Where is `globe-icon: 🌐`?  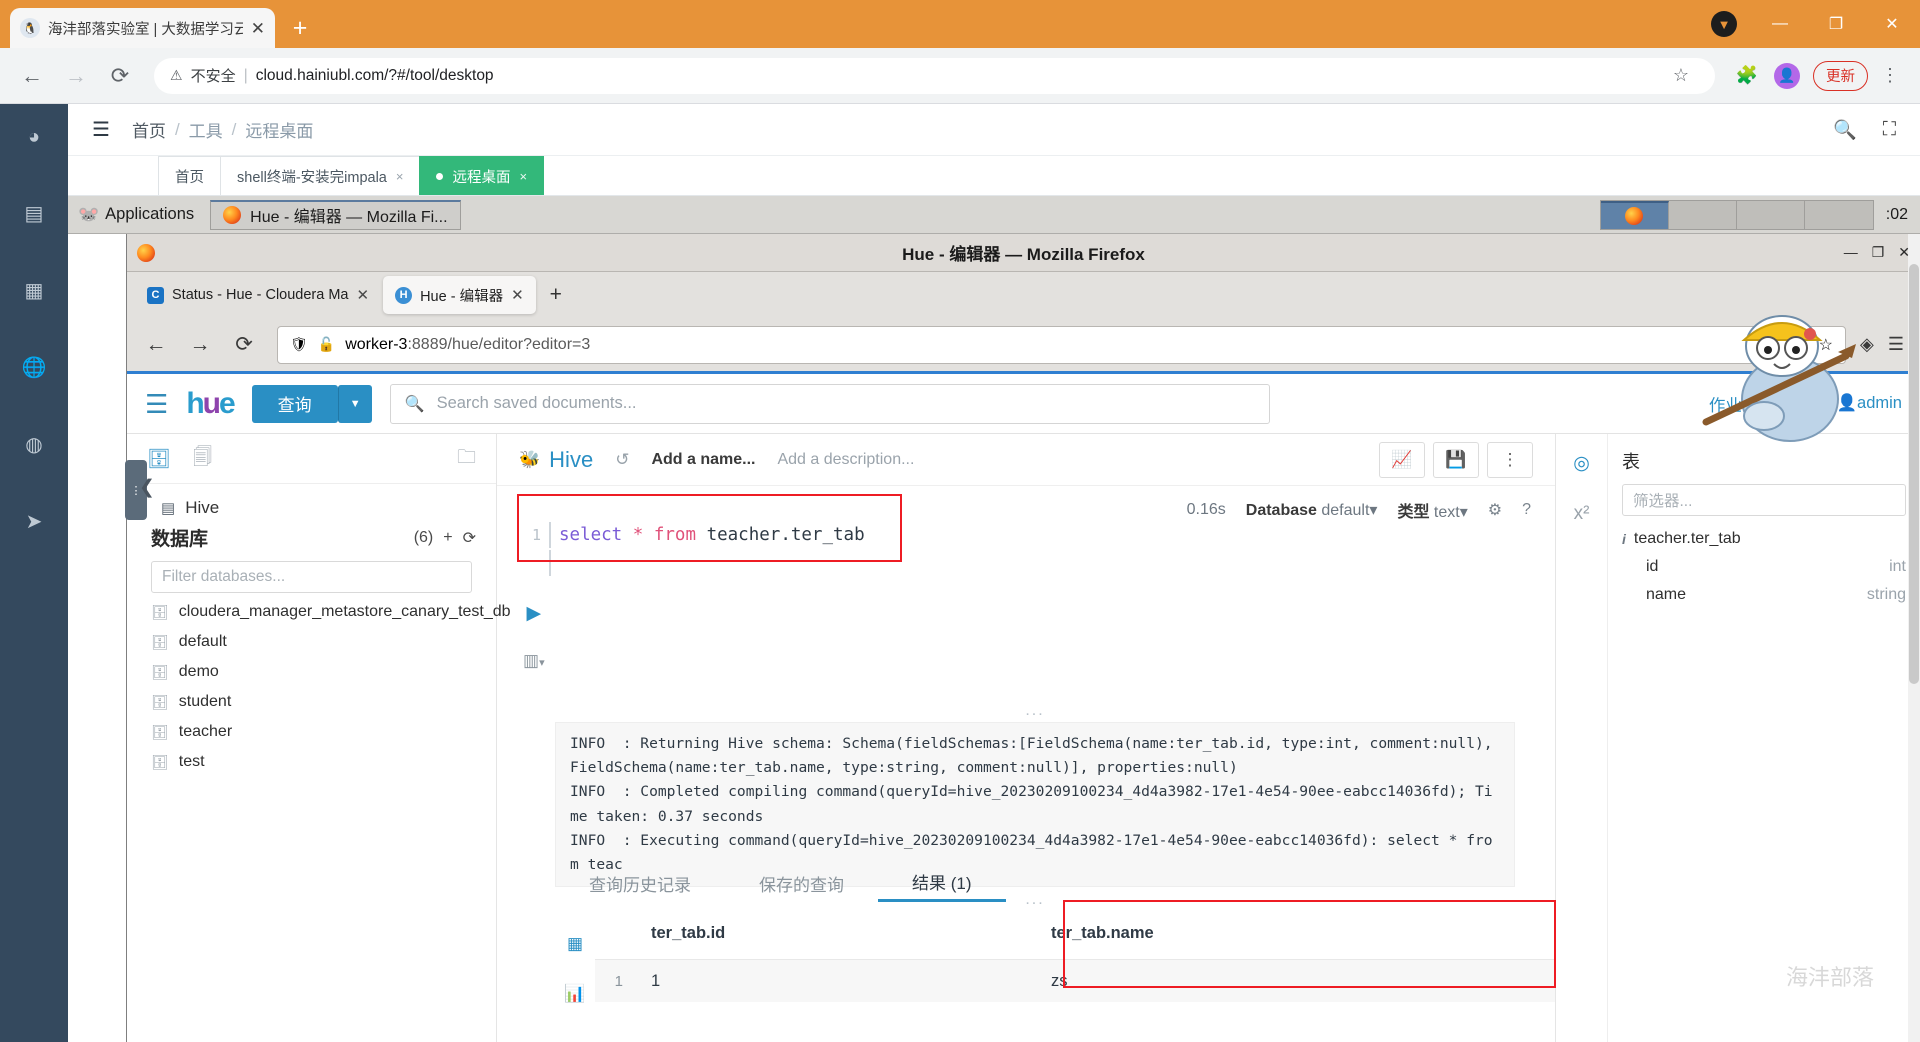 globe-icon: 🌐 is located at coordinates (34, 367).